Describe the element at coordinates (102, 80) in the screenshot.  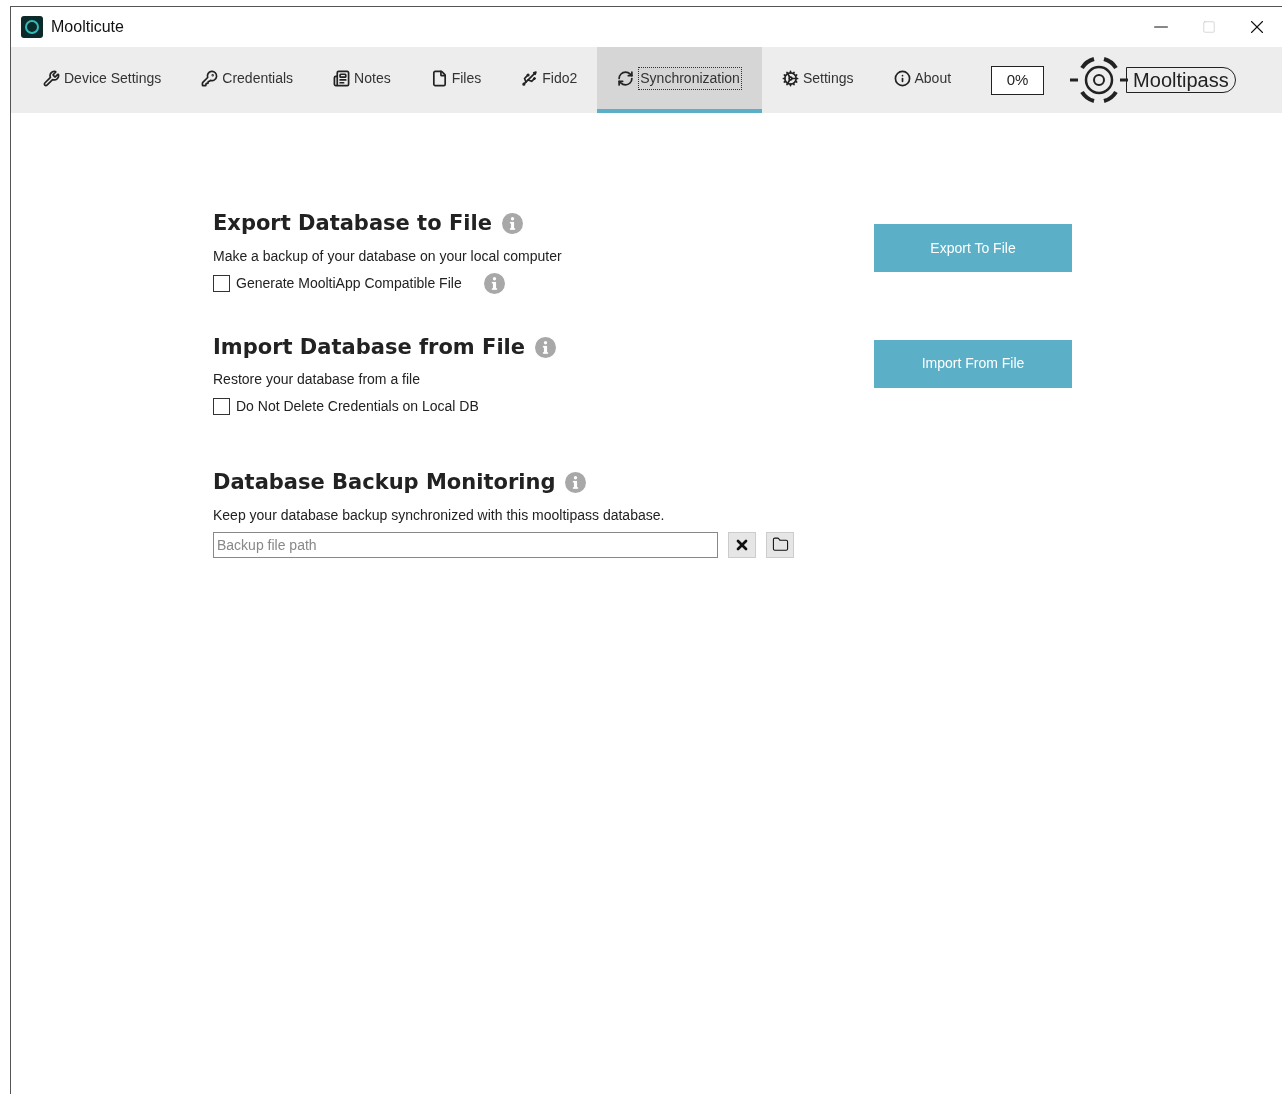
I see `tab: Device Settings` at that location.